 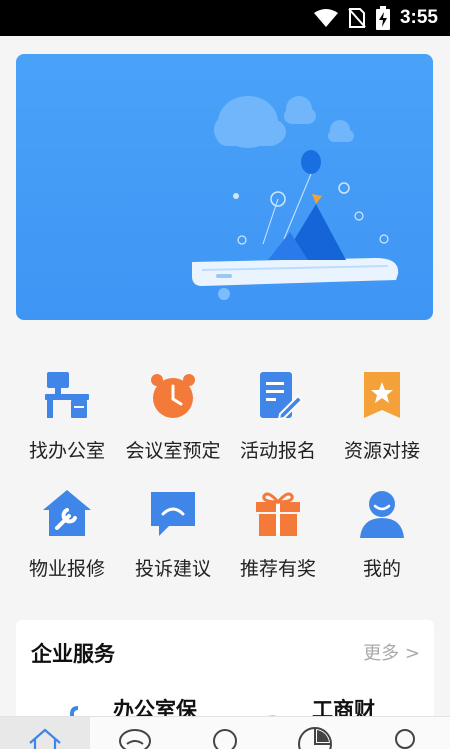 I want to click on action-mine: 我的, so click(x=382, y=534).